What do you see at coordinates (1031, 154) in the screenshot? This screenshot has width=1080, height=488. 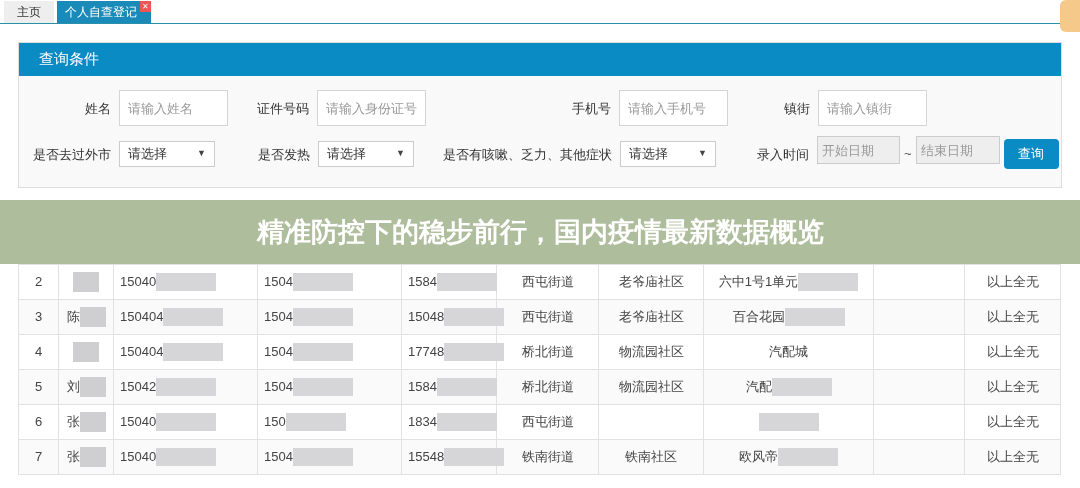 I see `query-button: 查询` at bounding box center [1031, 154].